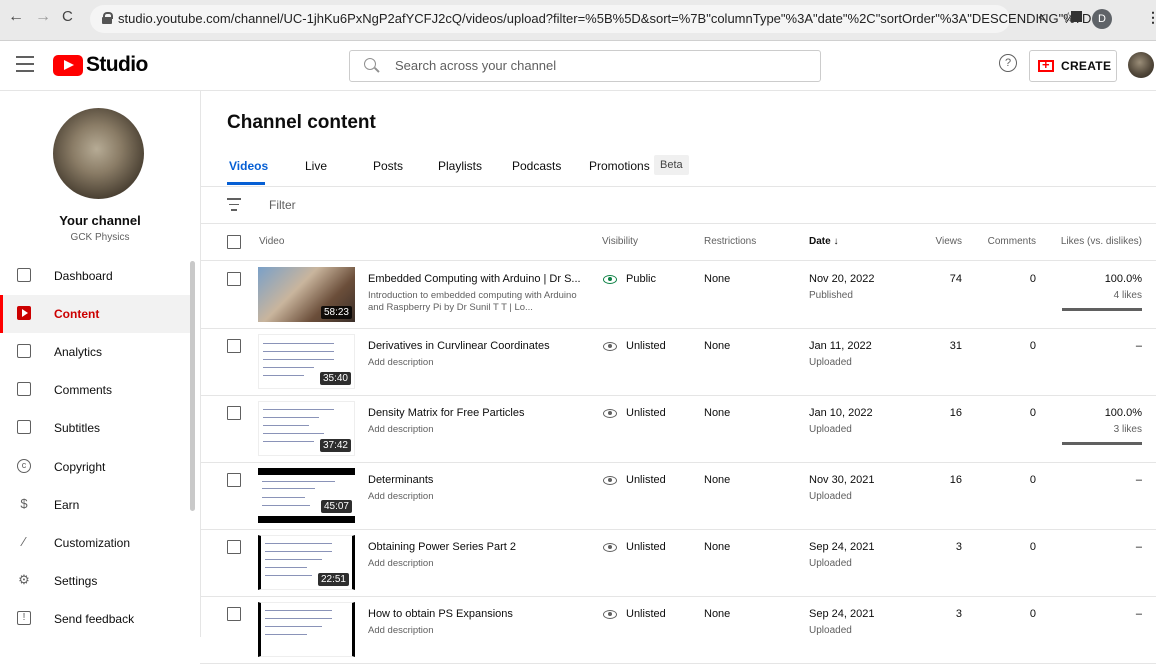 This screenshot has height=664, width=1156. What do you see at coordinates (619, 166) in the screenshot?
I see `tab-promotions: Promotions` at bounding box center [619, 166].